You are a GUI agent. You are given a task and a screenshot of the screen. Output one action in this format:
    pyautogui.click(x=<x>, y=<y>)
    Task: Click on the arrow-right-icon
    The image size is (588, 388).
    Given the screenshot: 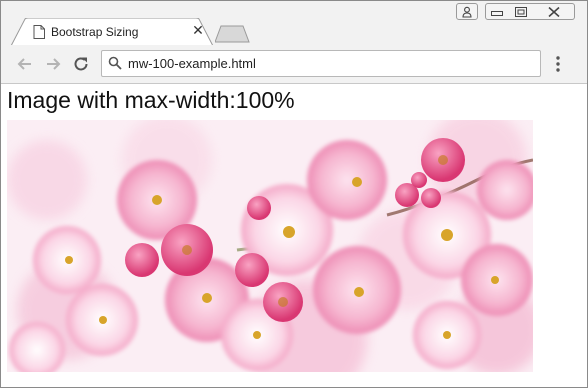 What is the action you would take?
    pyautogui.click(x=54, y=64)
    